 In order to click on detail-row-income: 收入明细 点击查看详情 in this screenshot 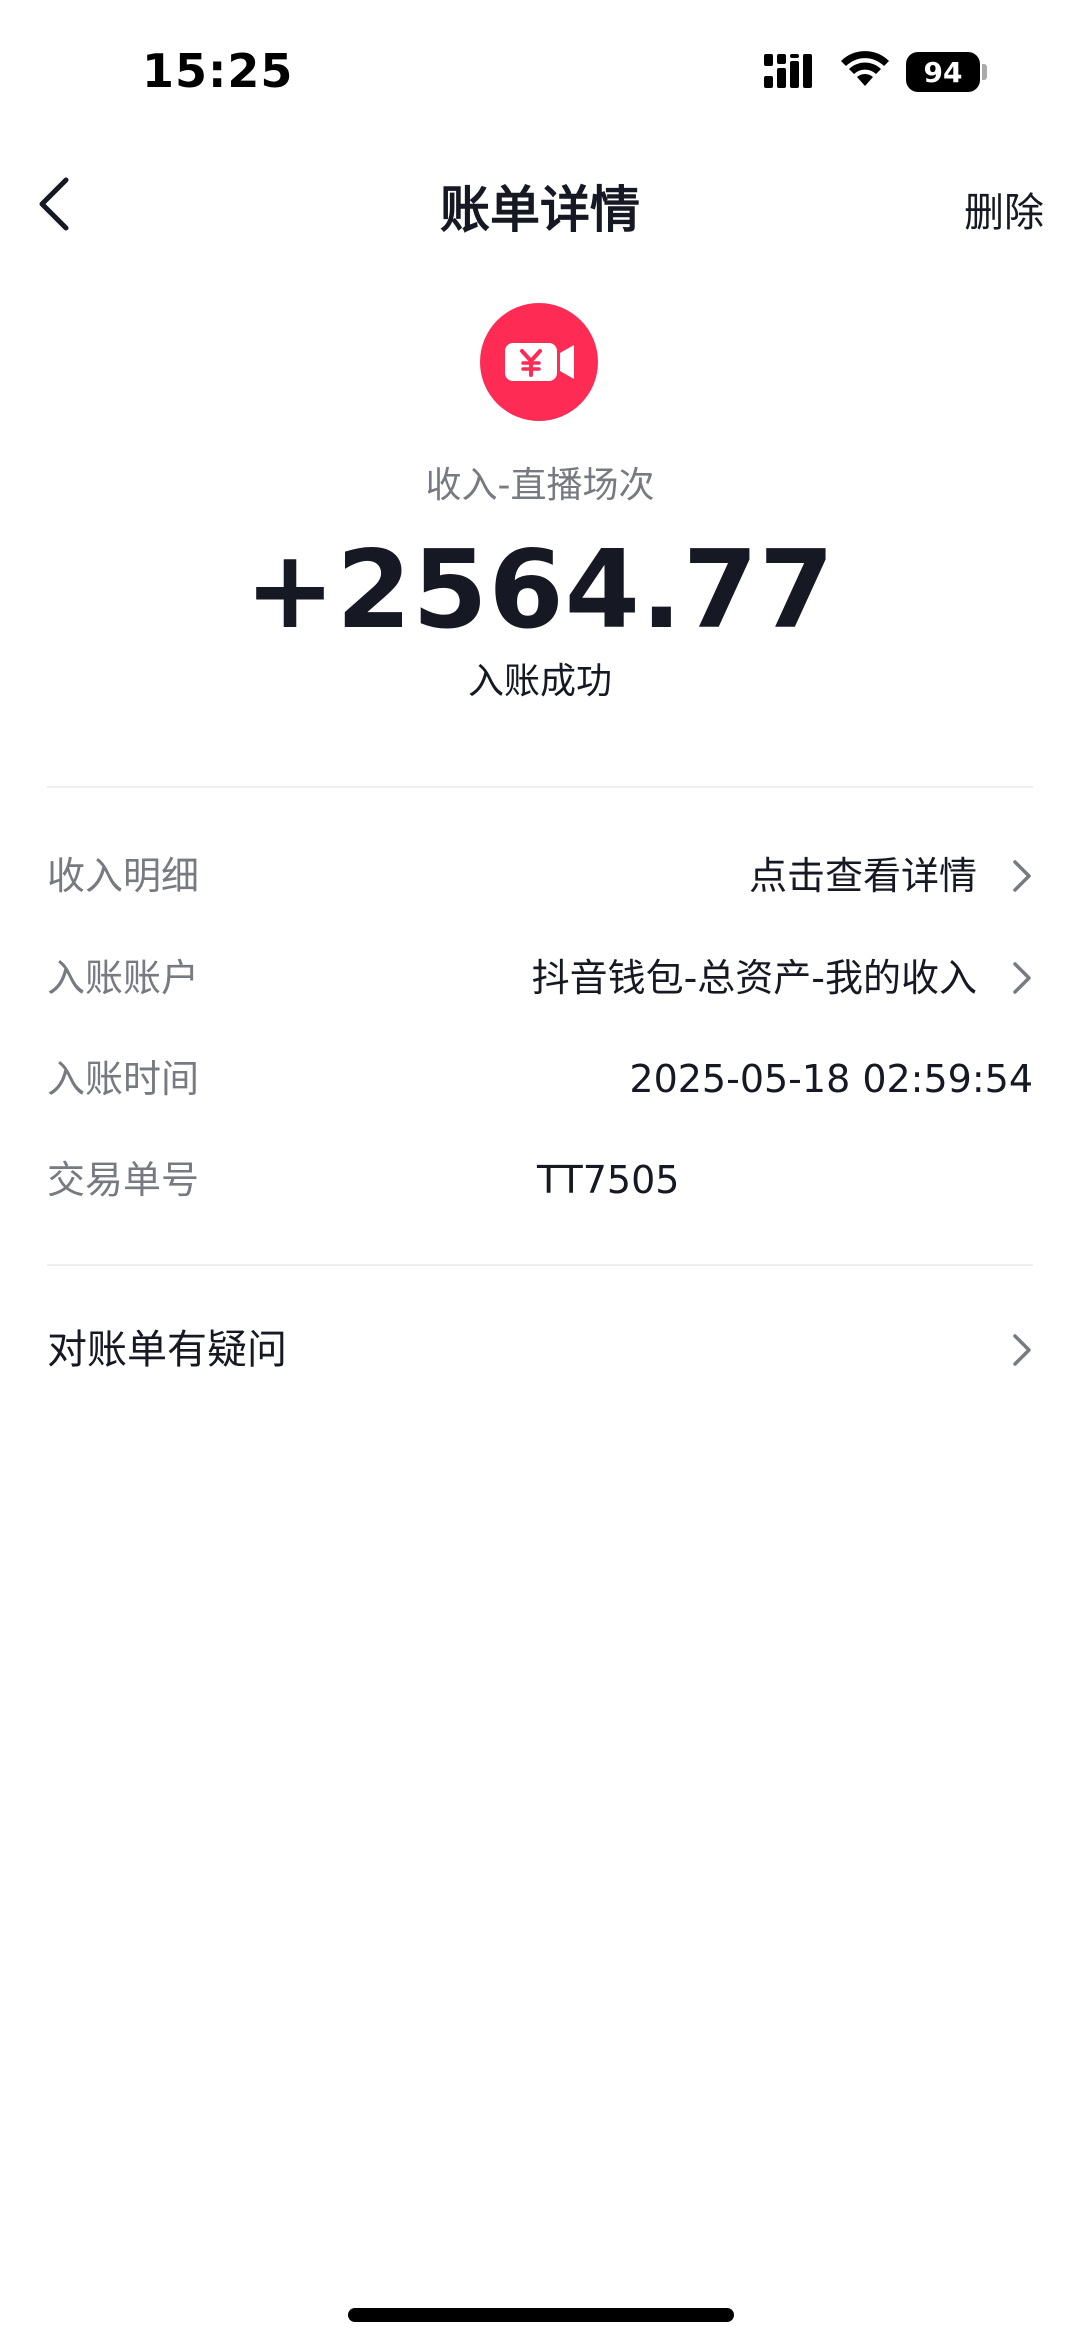, I will do `click(540, 876)`.